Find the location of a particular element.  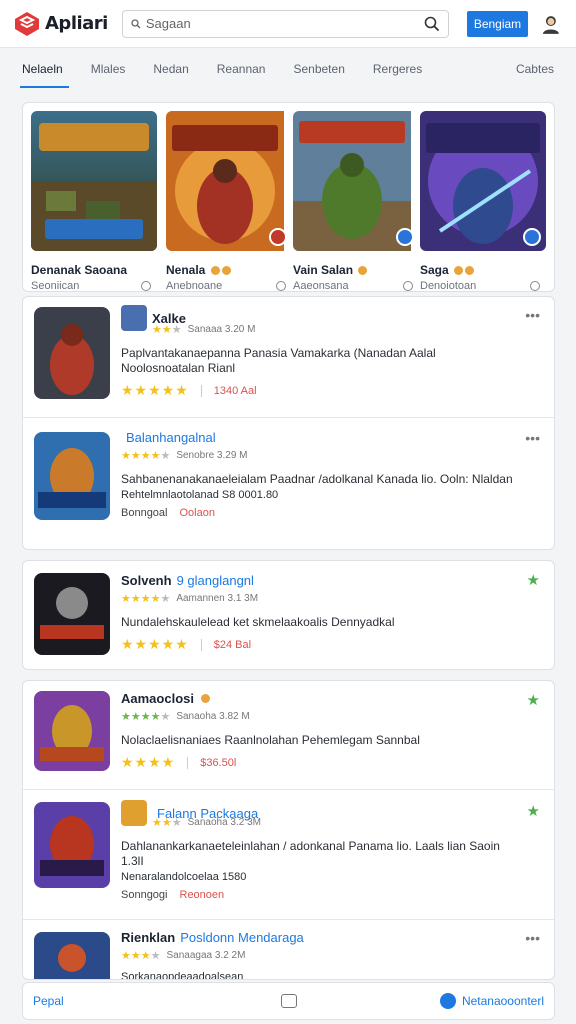

featured-subtitle: Aaeonsana is located at coordinates (321, 286).